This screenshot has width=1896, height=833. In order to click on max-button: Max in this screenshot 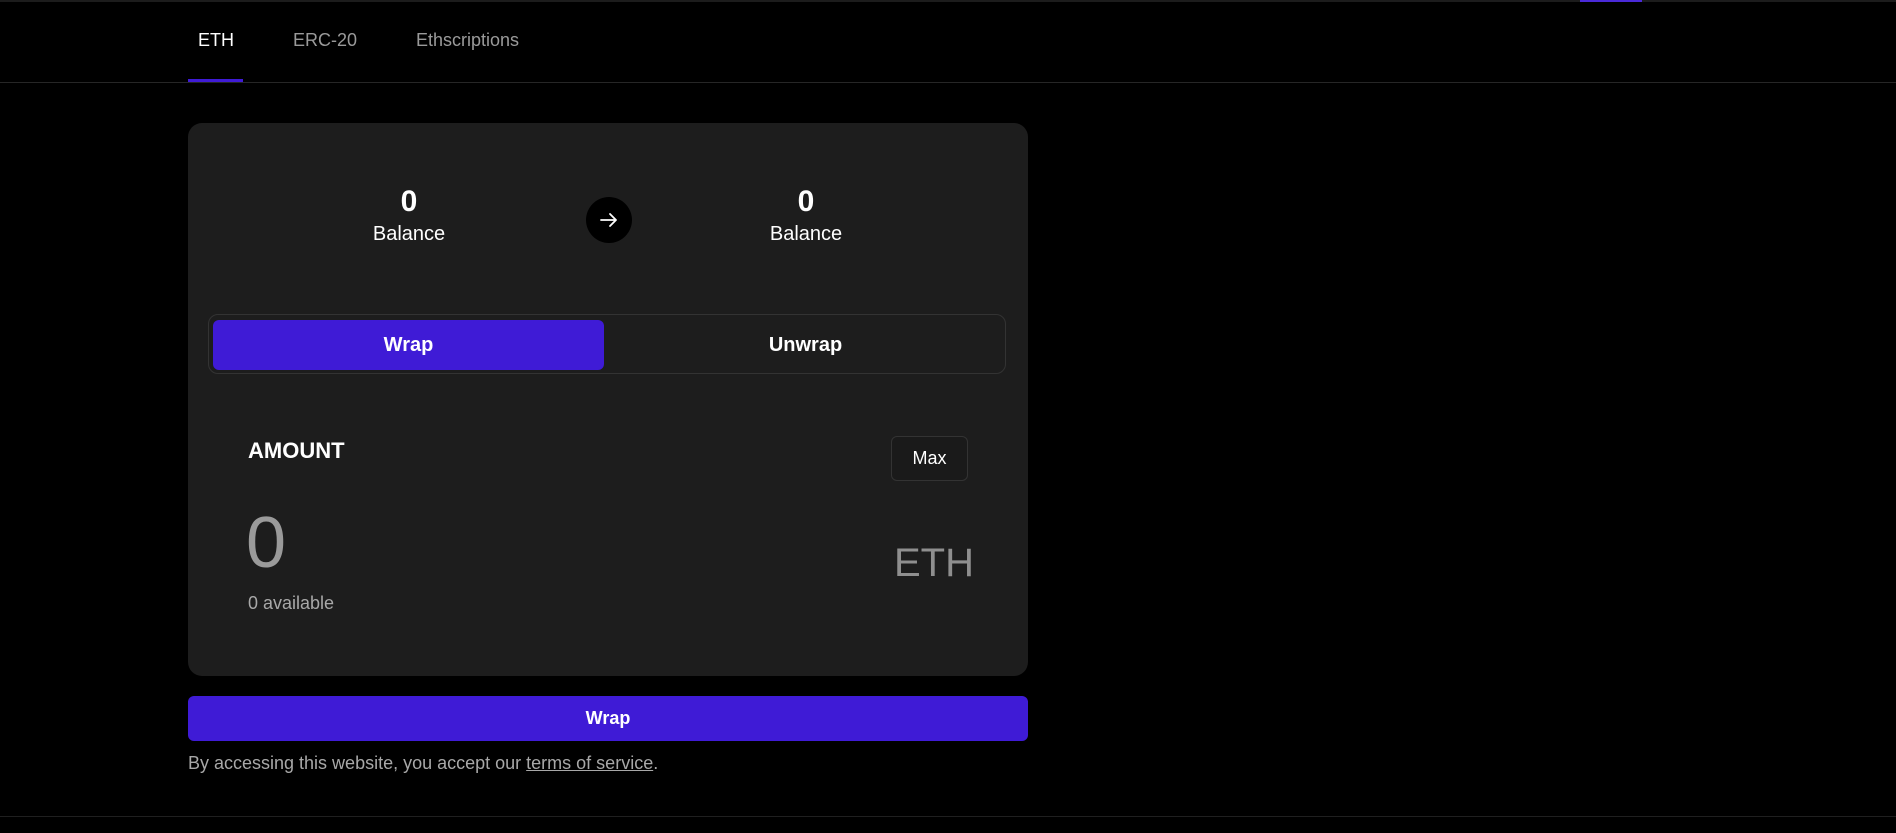, I will do `click(929, 458)`.